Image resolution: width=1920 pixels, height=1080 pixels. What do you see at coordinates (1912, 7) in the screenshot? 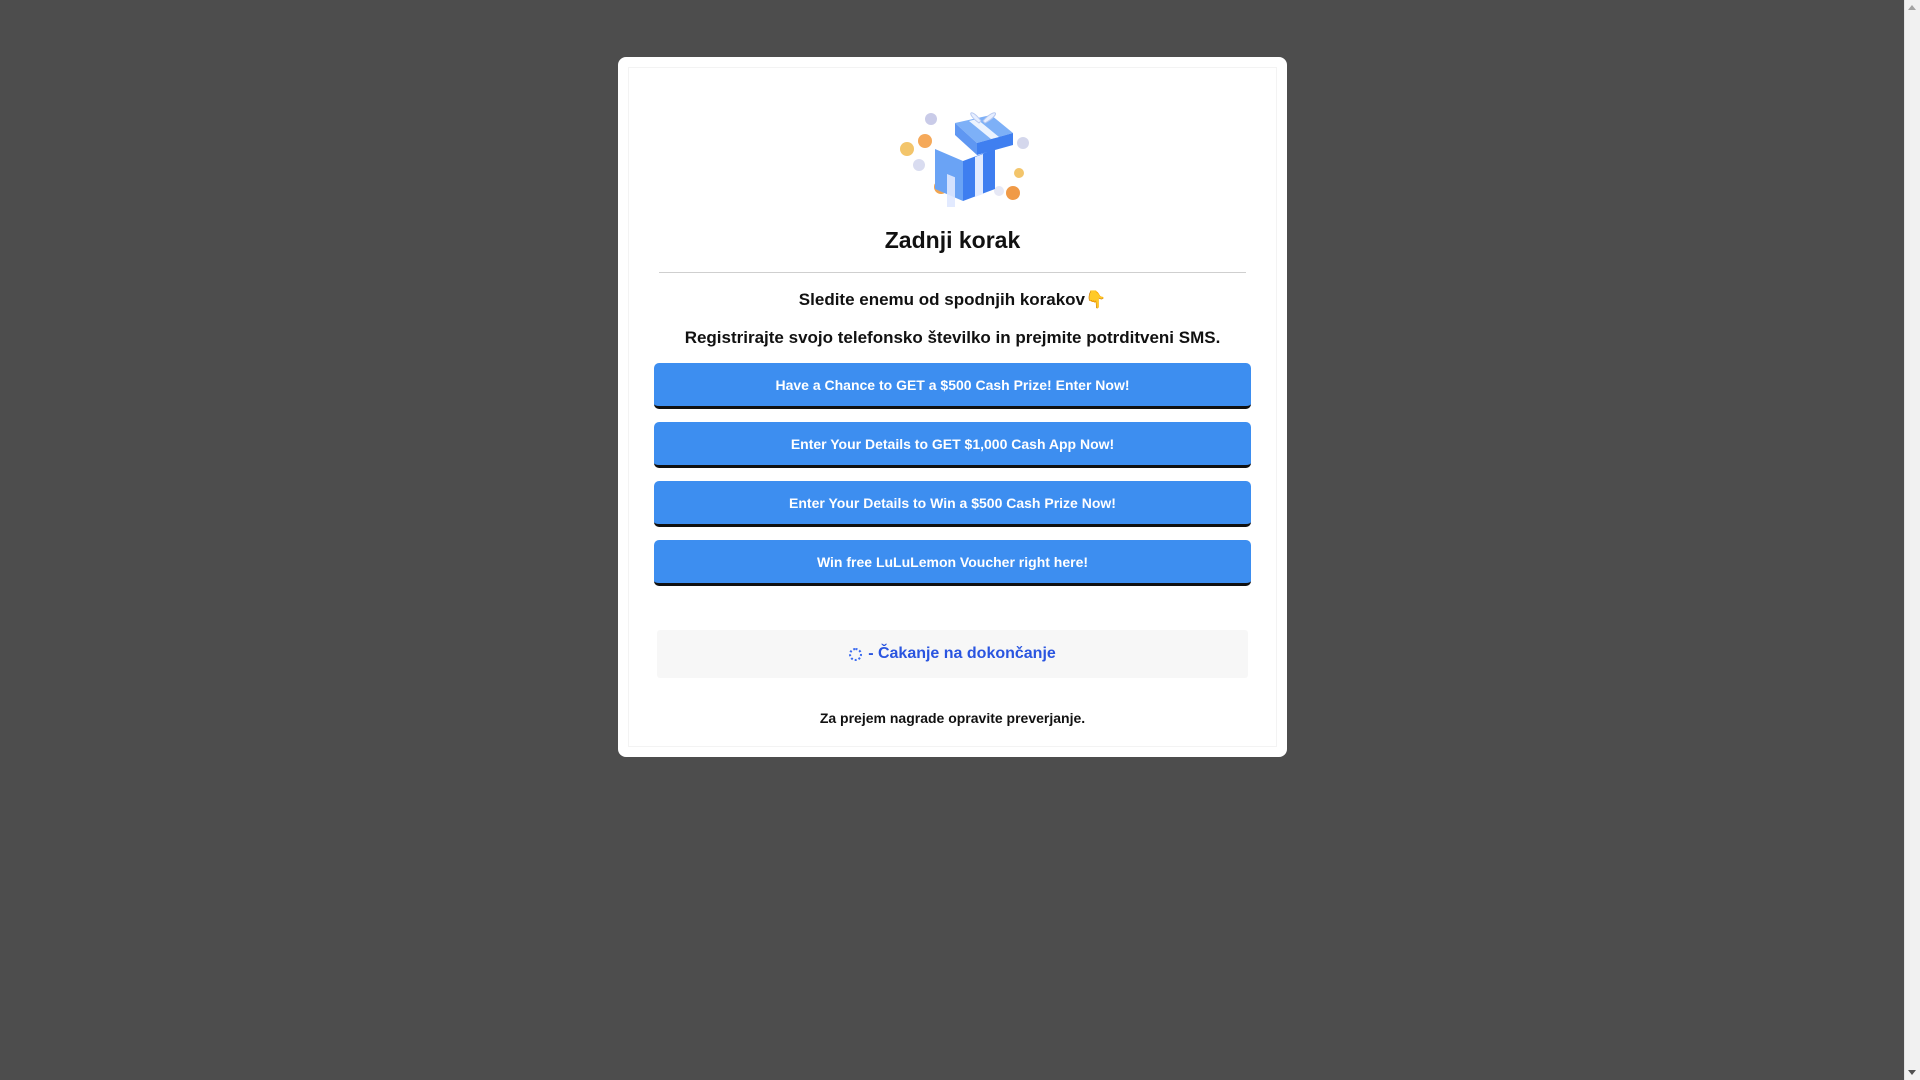
I see `scroll-up-arrow-icon` at bounding box center [1912, 7].